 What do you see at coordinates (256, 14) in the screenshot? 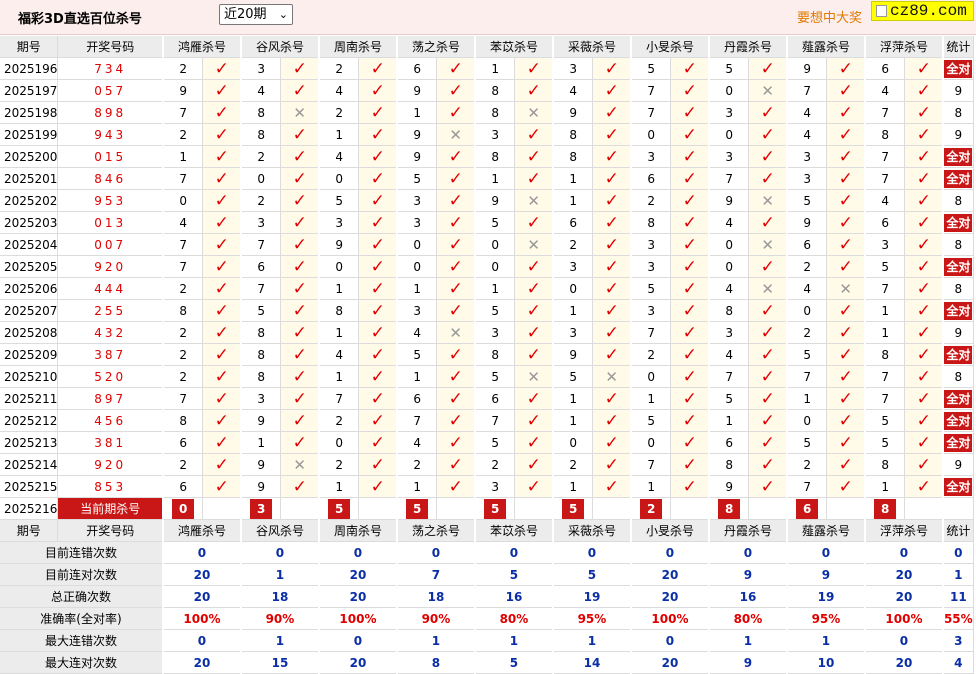
I see `period-select: 近20期 ⌄` at bounding box center [256, 14].